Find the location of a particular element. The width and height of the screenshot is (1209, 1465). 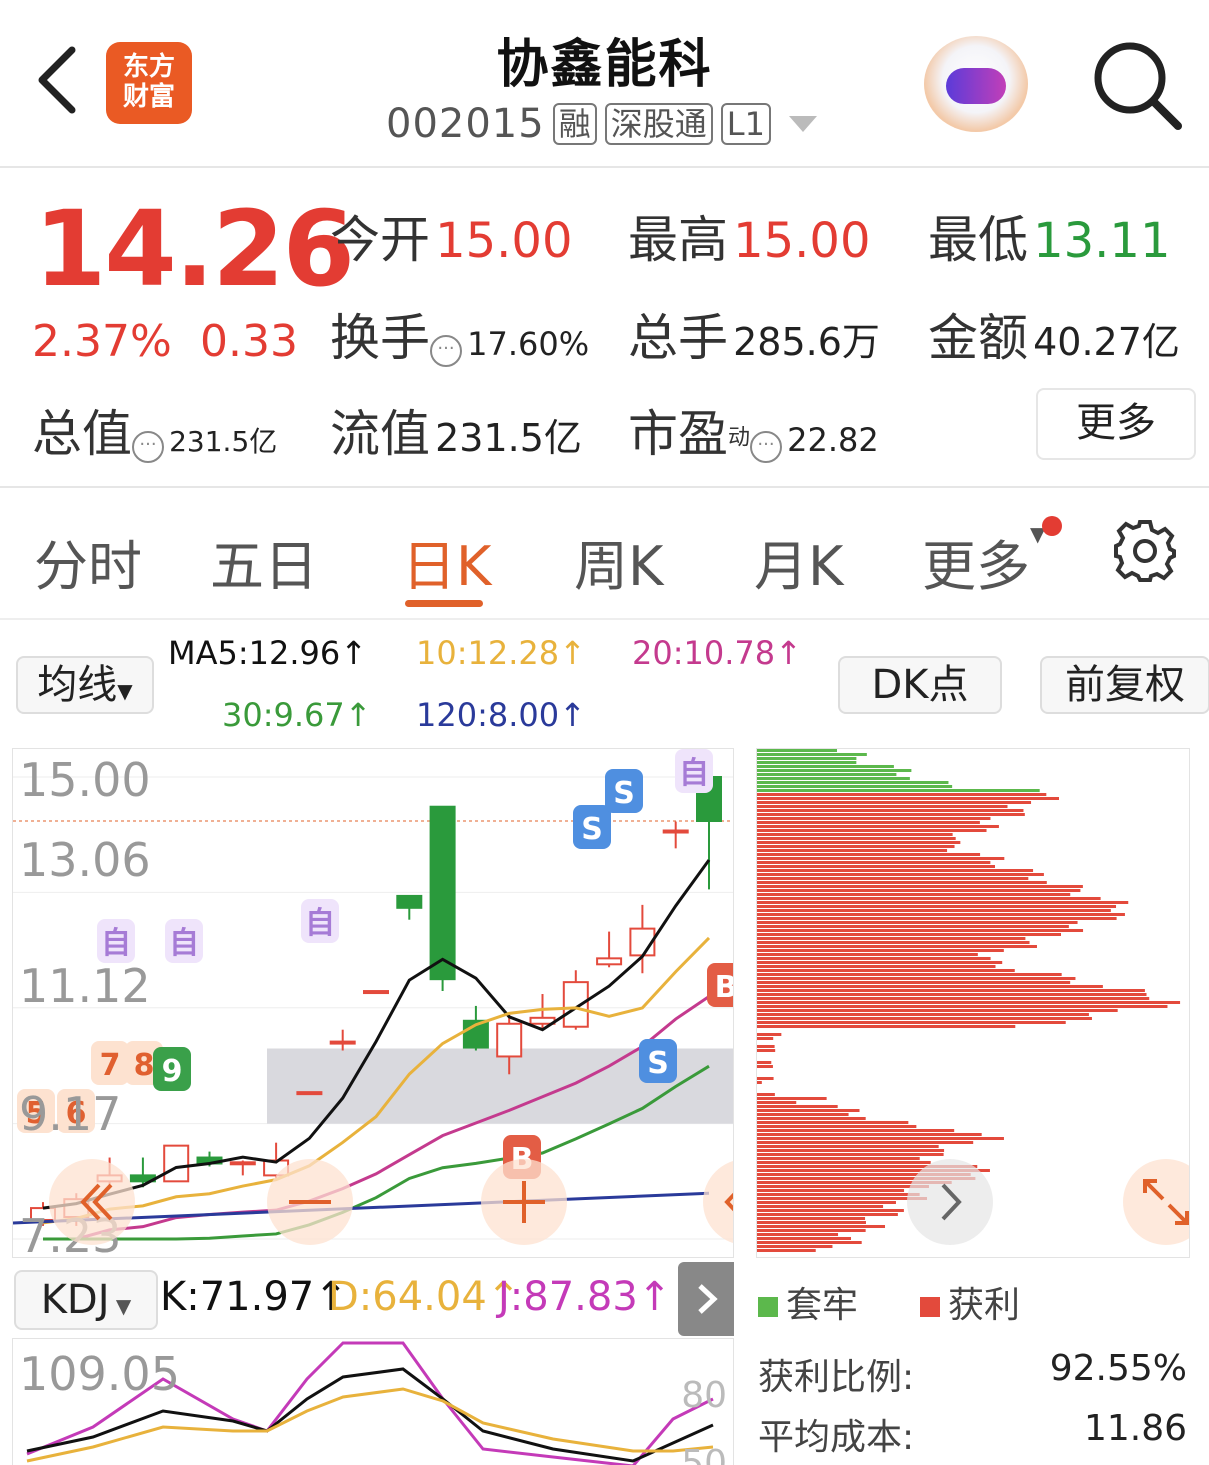

tab-intraday: 分时 is located at coordinates (88, 561).